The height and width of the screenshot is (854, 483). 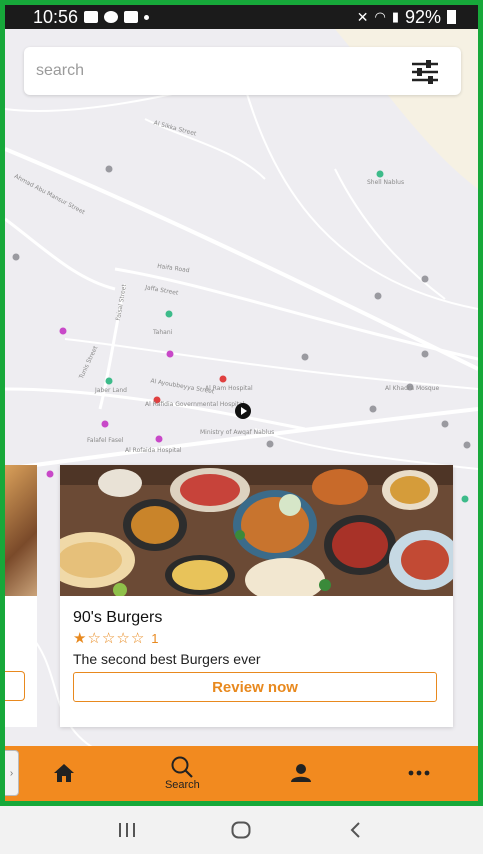 I want to click on map-label: Tahani, so click(x=163, y=332).